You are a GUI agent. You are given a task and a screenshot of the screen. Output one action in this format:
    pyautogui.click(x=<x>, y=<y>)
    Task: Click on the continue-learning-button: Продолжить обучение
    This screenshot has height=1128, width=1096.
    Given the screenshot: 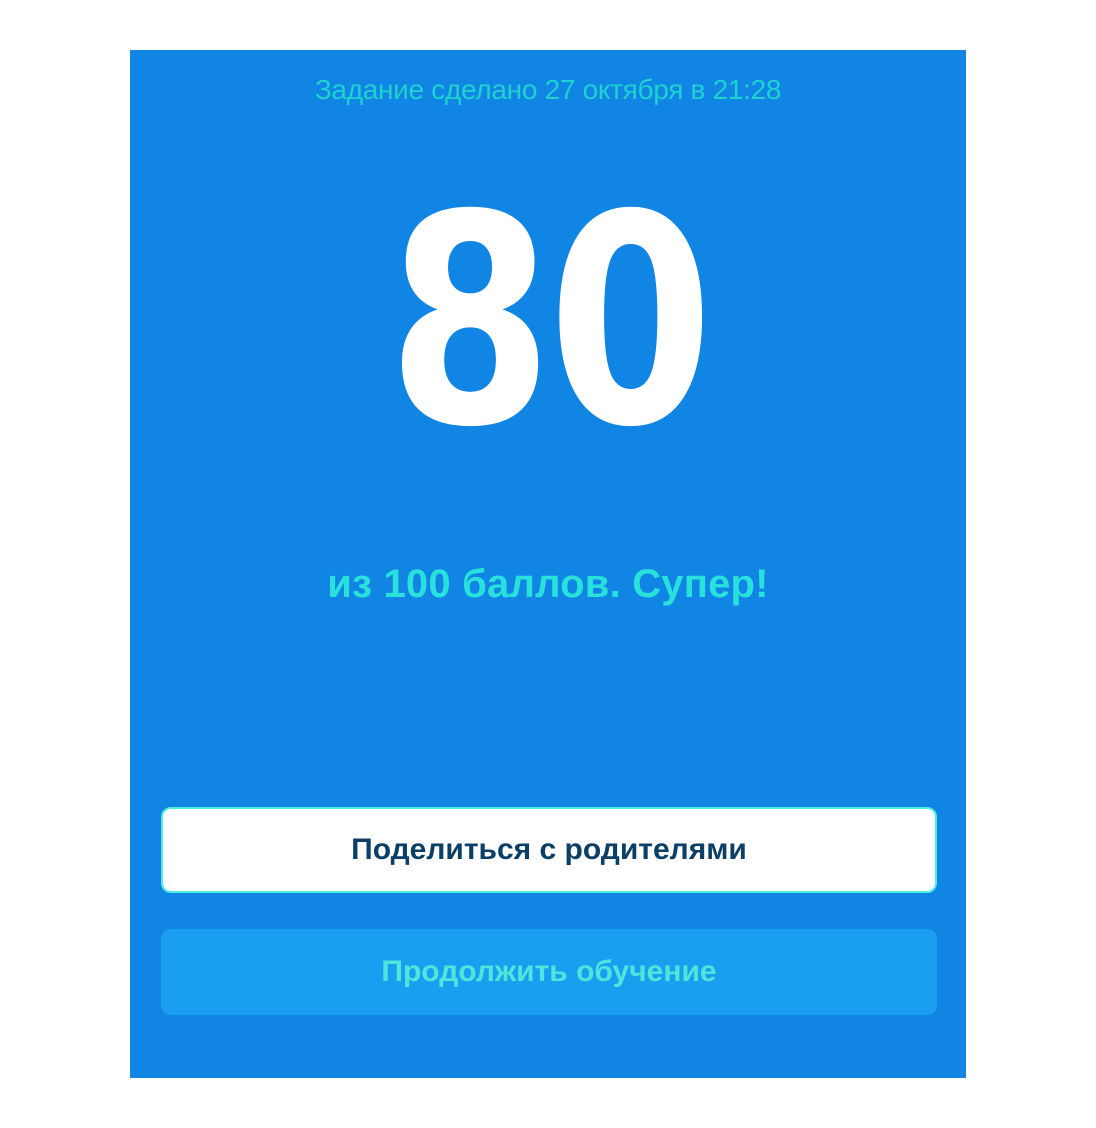 What is the action you would take?
    pyautogui.click(x=549, y=972)
    